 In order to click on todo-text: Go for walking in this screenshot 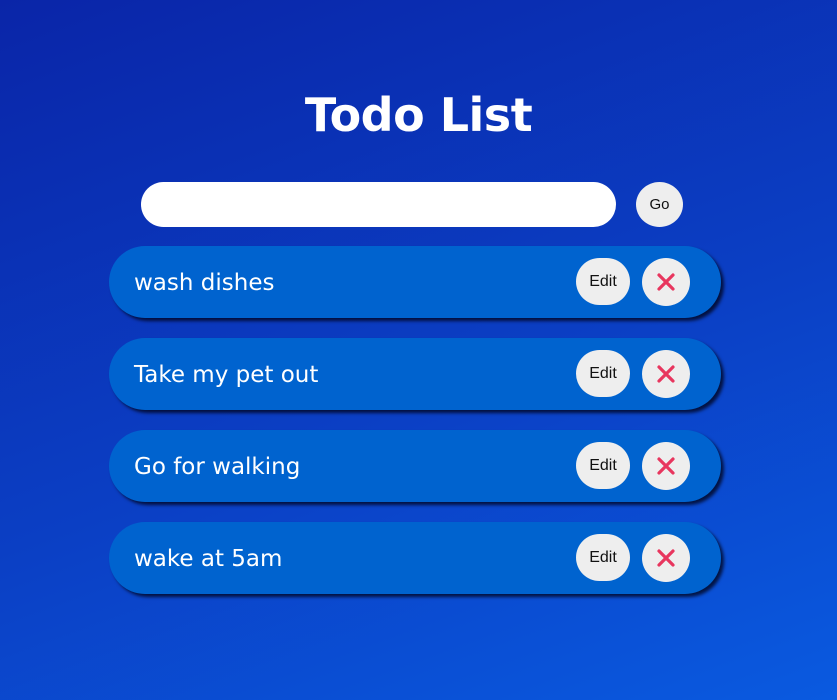, I will do `click(217, 467)`.